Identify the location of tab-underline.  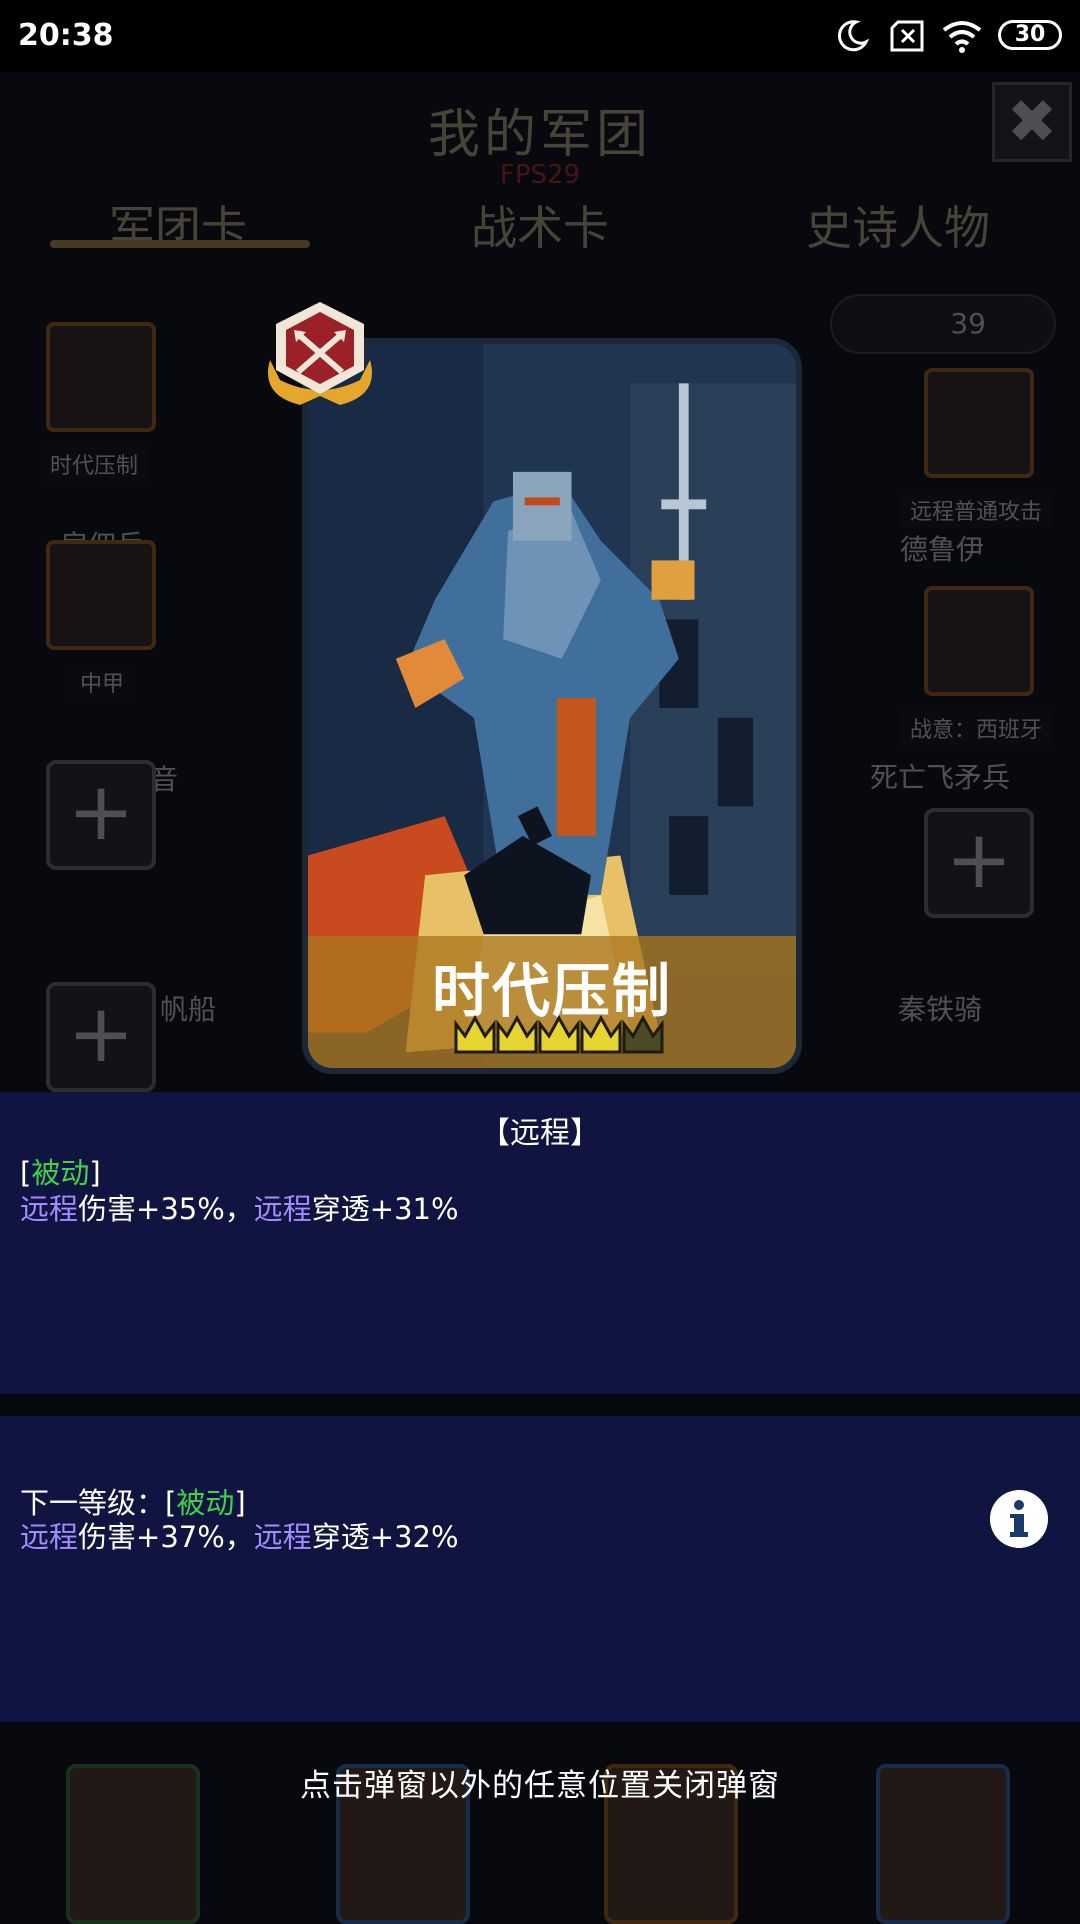
(180, 244).